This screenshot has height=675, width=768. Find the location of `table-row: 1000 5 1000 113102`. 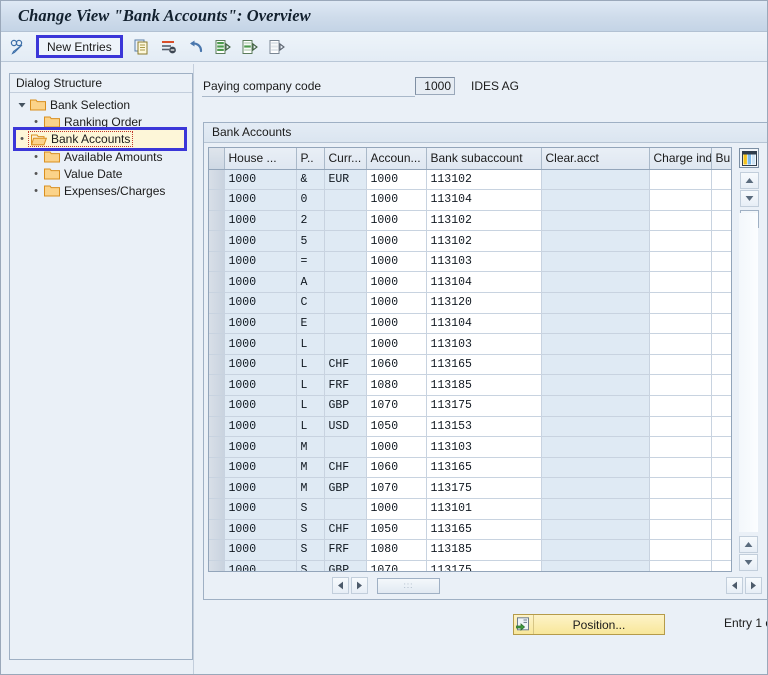

table-row: 1000 5 1000 113102 is located at coordinates (470, 241).